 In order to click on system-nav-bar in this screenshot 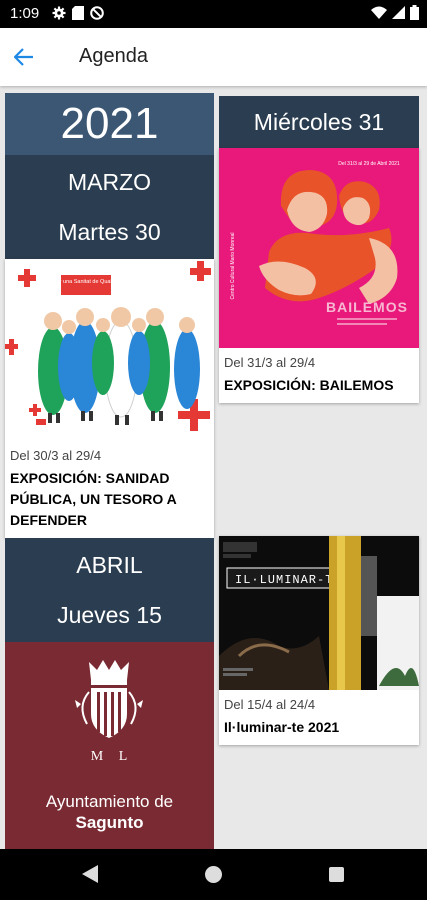, I will do `click(213, 874)`.